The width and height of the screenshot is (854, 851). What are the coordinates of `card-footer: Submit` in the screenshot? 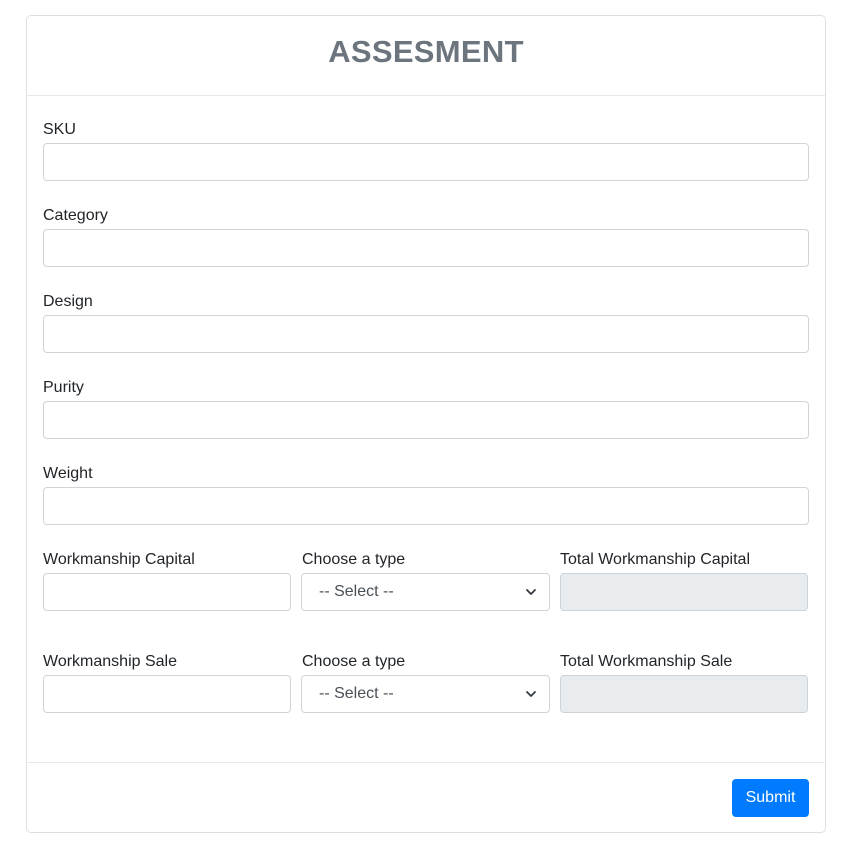 It's located at (426, 797).